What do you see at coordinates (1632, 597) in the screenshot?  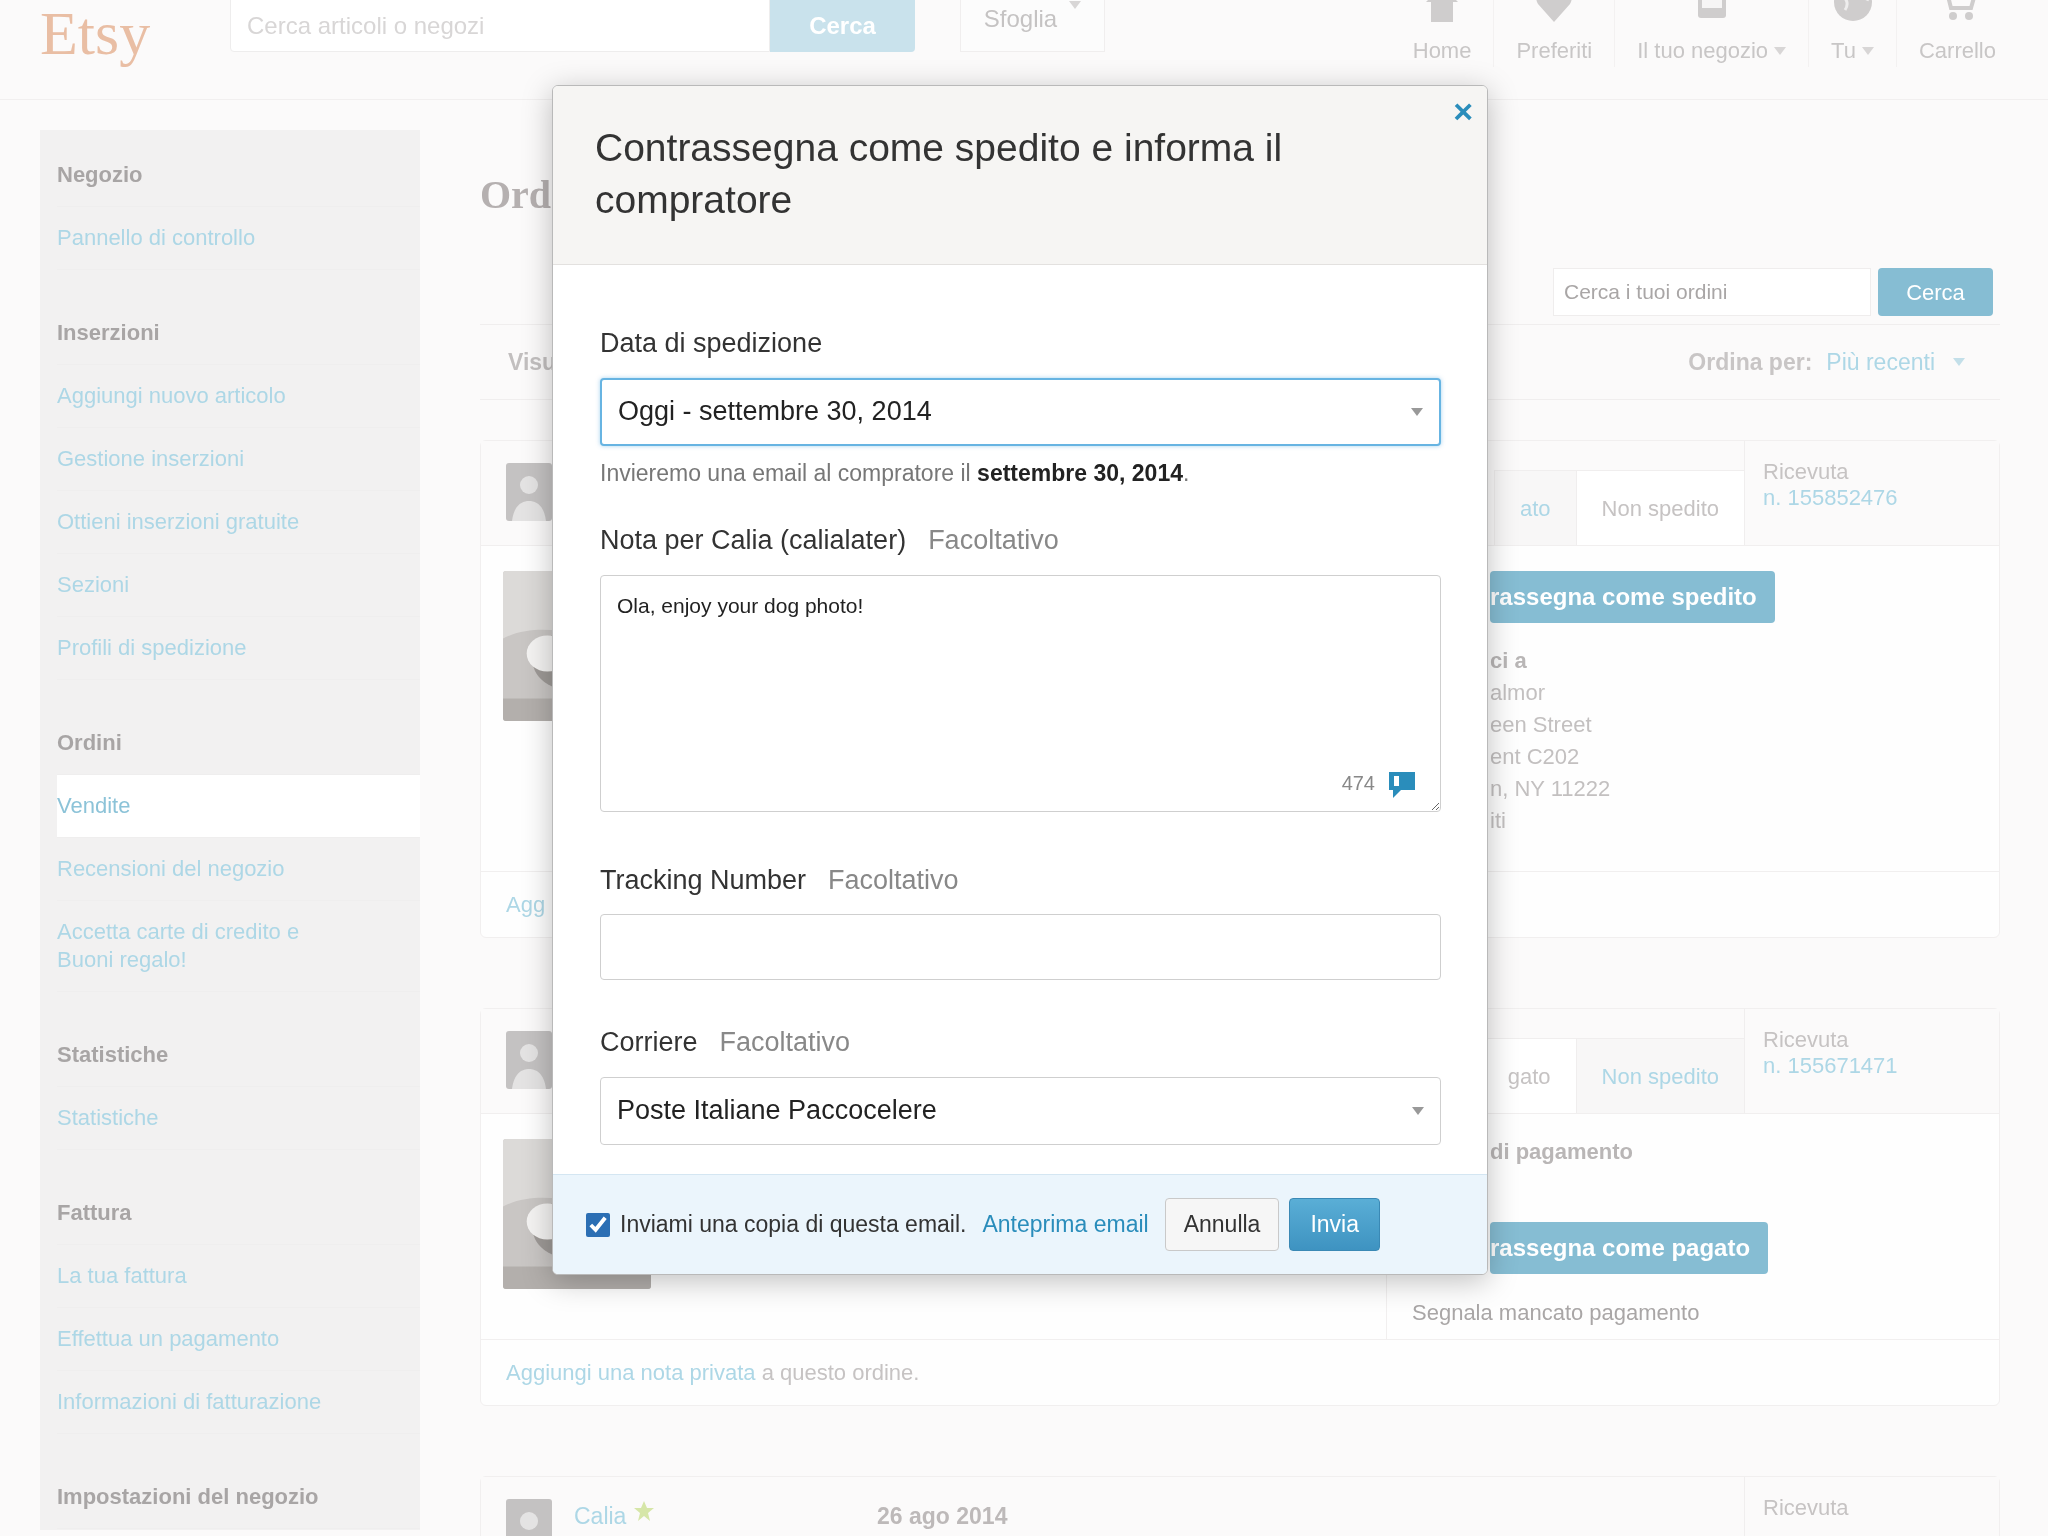 I see `action-button: rassegna come spedito` at bounding box center [1632, 597].